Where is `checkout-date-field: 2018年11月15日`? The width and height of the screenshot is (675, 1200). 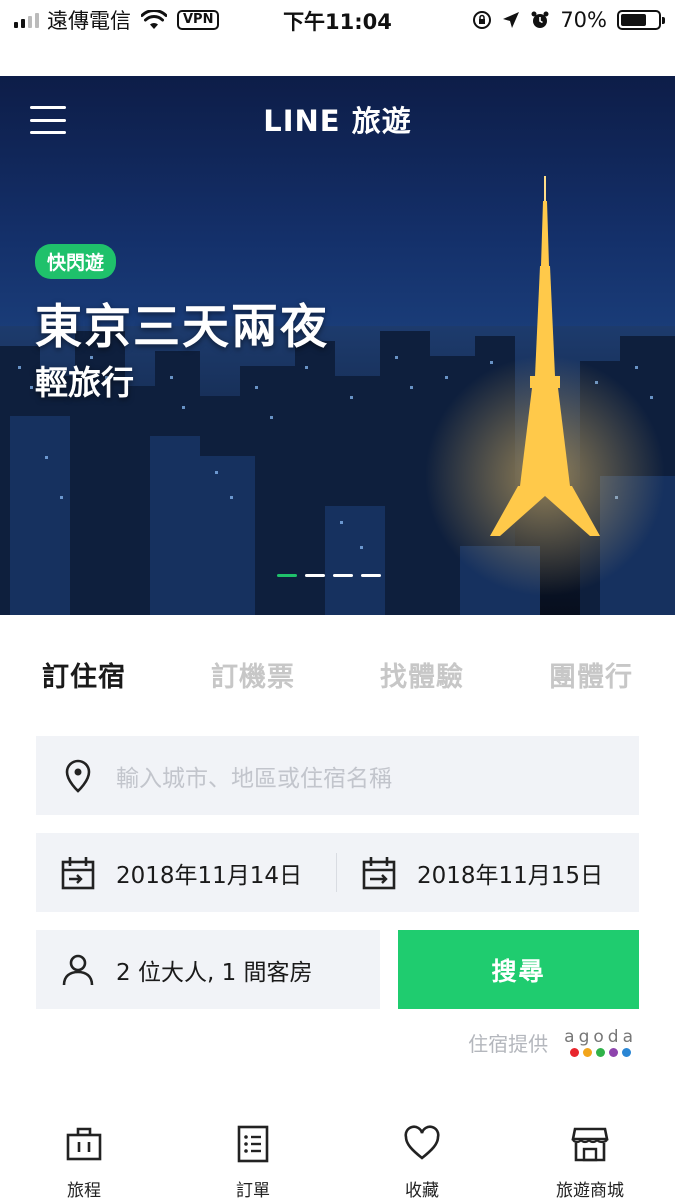
checkout-date-field: 2018年11月15日 is located at coordinates (470, 872).